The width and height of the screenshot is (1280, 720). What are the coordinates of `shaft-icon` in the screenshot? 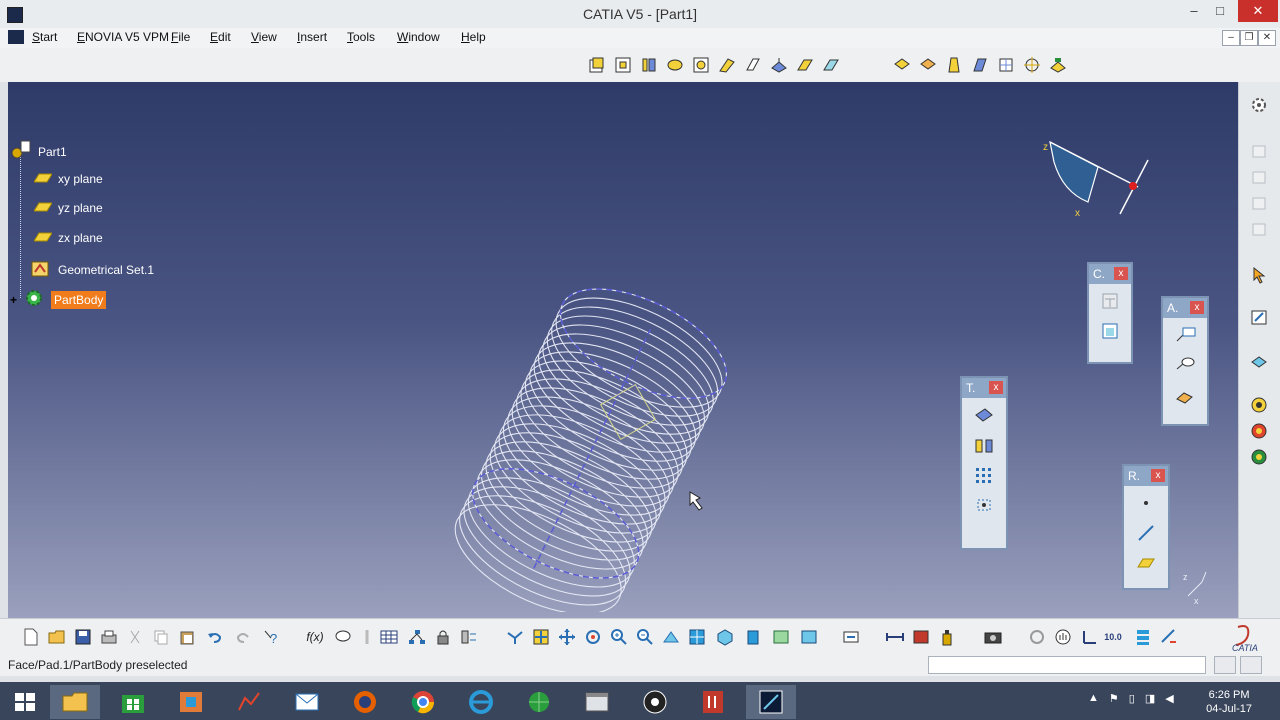 It's located at (648, 65).